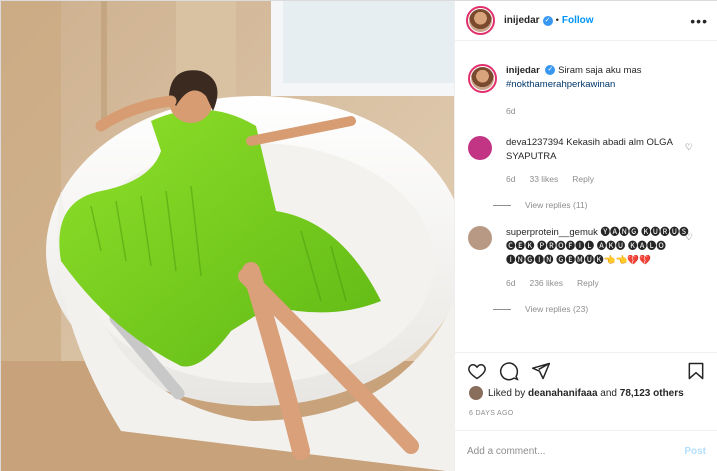 This screenshot has height=471, width=717. I want to click on post-comment-button: Post, so click(695, 451).